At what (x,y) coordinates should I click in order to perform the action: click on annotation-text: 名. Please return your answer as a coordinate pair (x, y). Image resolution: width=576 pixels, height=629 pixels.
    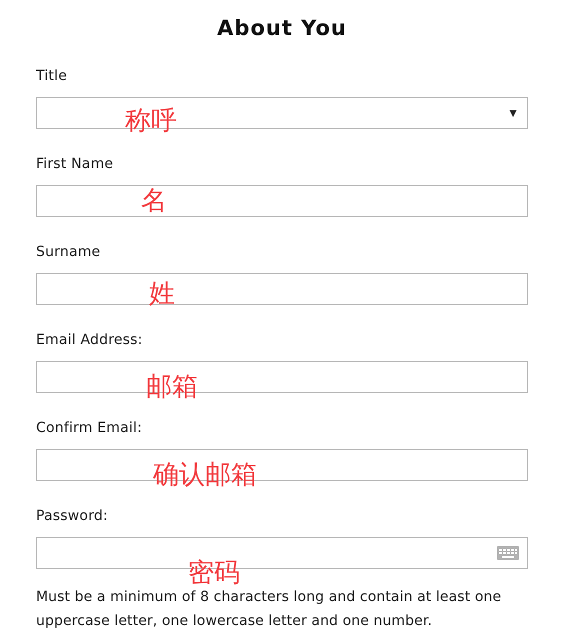
    Looking at the image, I should click on (154, 201).